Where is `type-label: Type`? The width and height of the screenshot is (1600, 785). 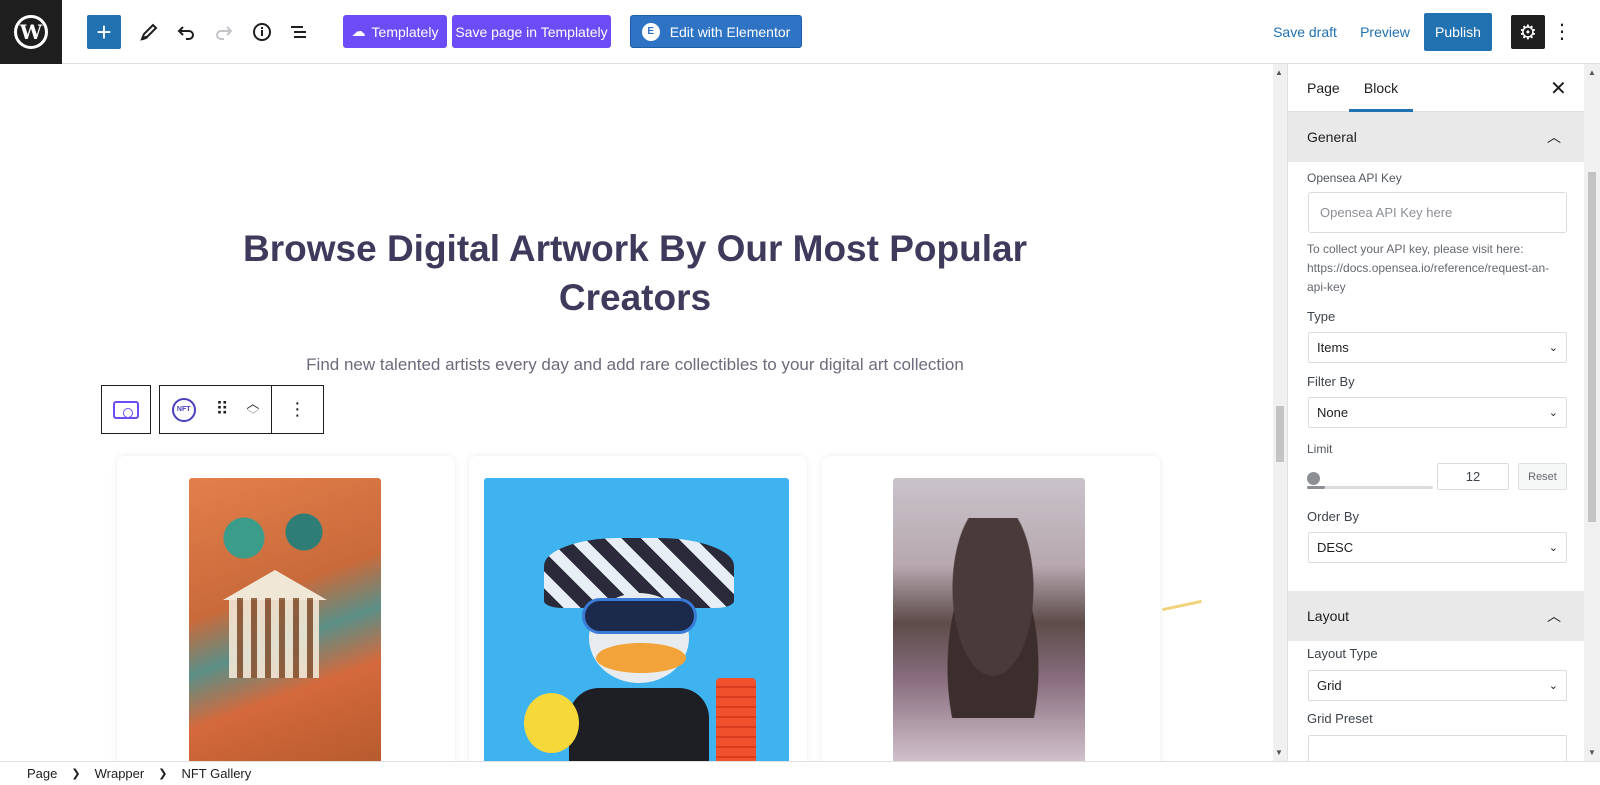
type-label: Type is located at coordinates (1321, 316).